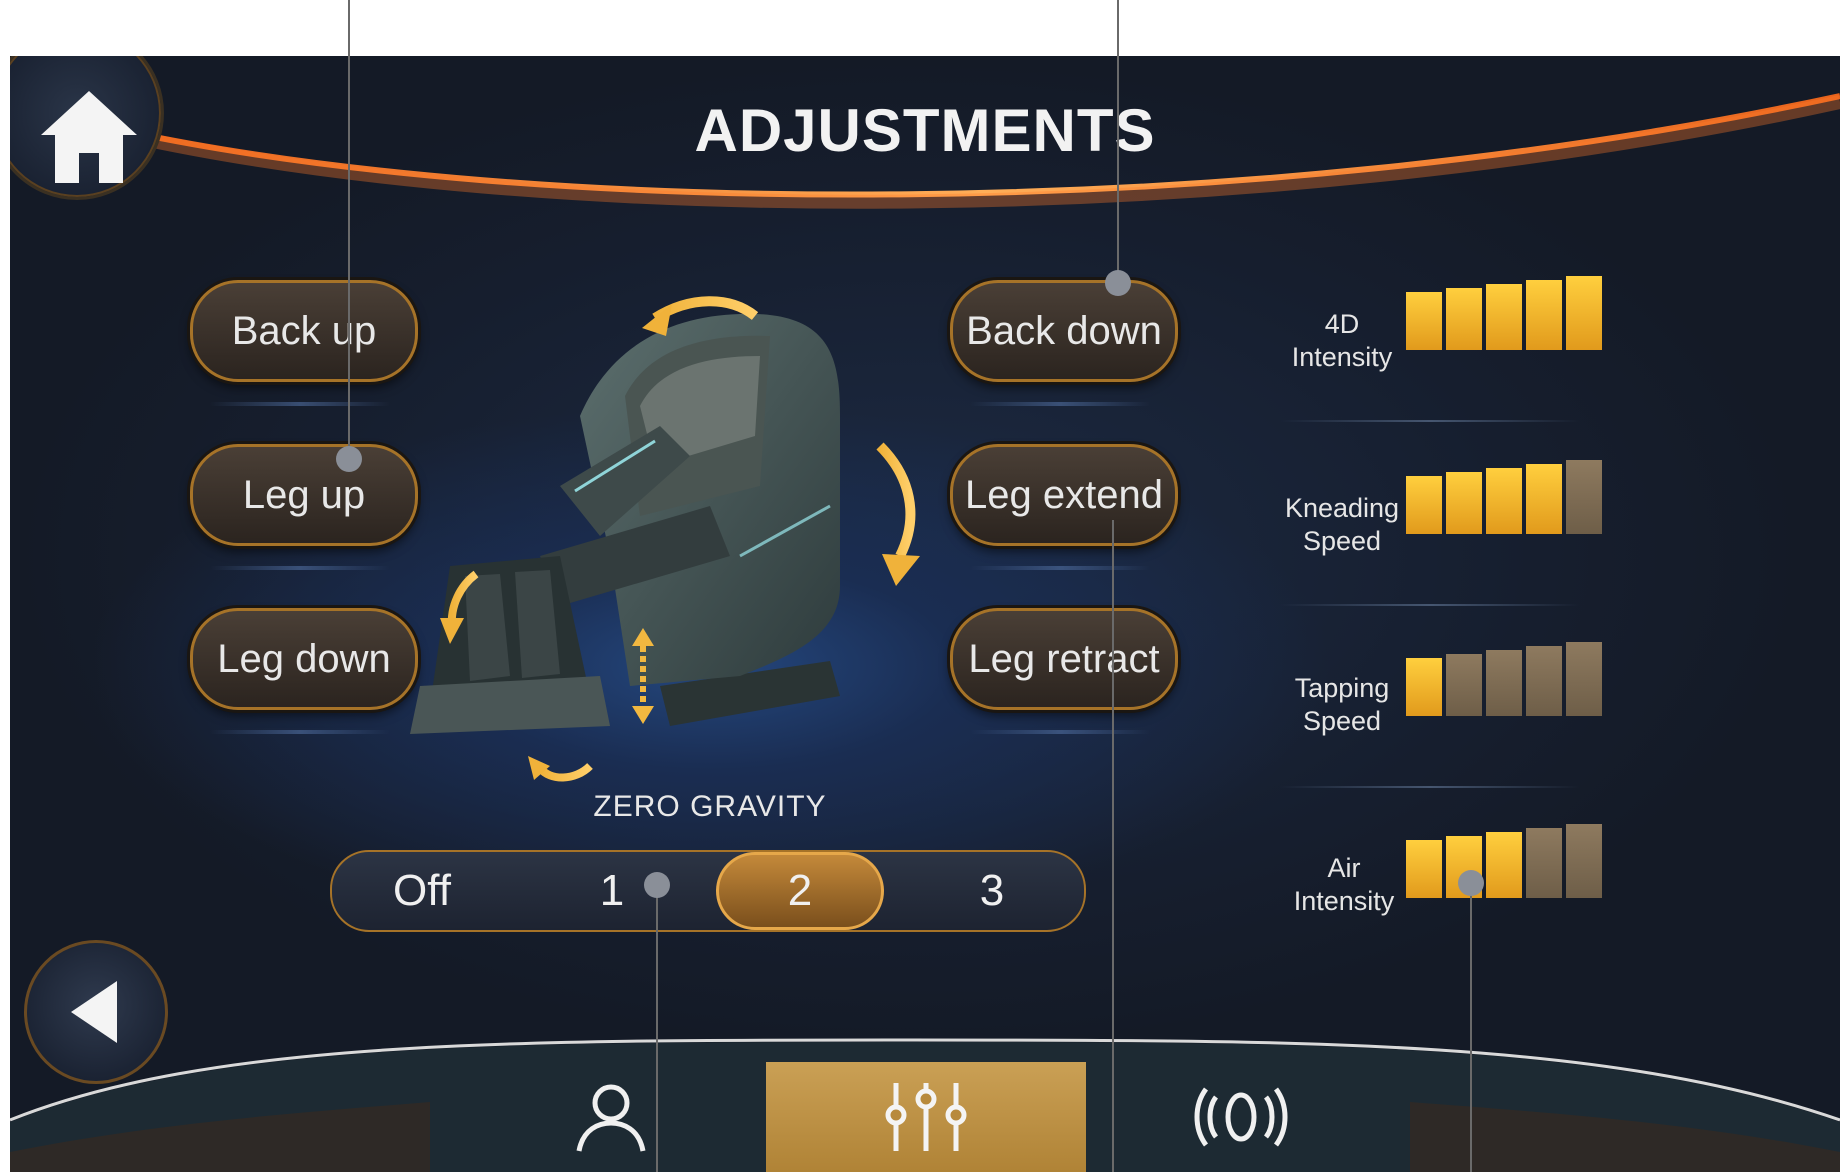 The height and width of the screenshot is (1172, 1840). I want to click on level-label-line1: Air, so click(1344, 868).